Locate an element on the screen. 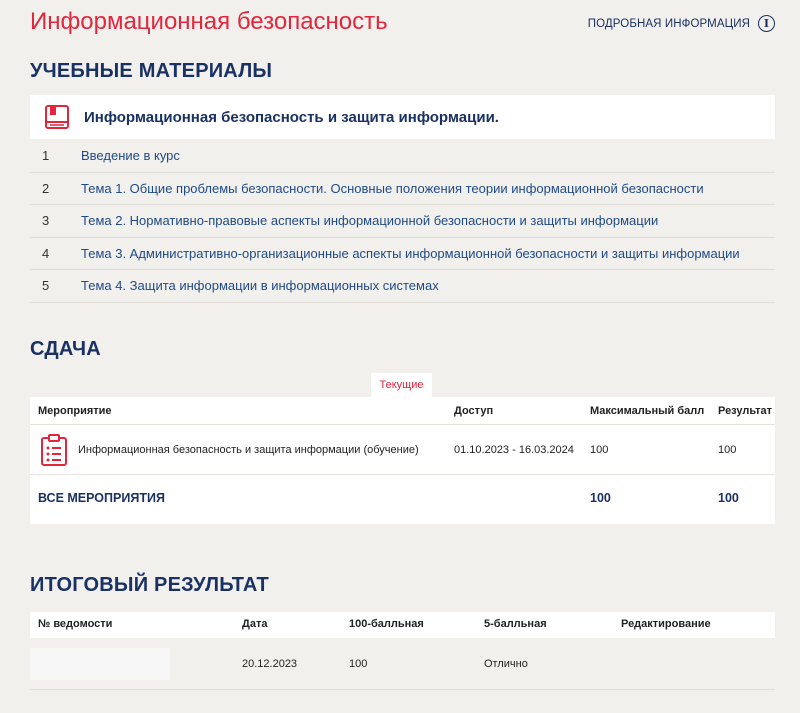  table-total-row: ВСЕ МЕРОПРИЯТИЯ 100 100 is located at coordinates (402, 499).